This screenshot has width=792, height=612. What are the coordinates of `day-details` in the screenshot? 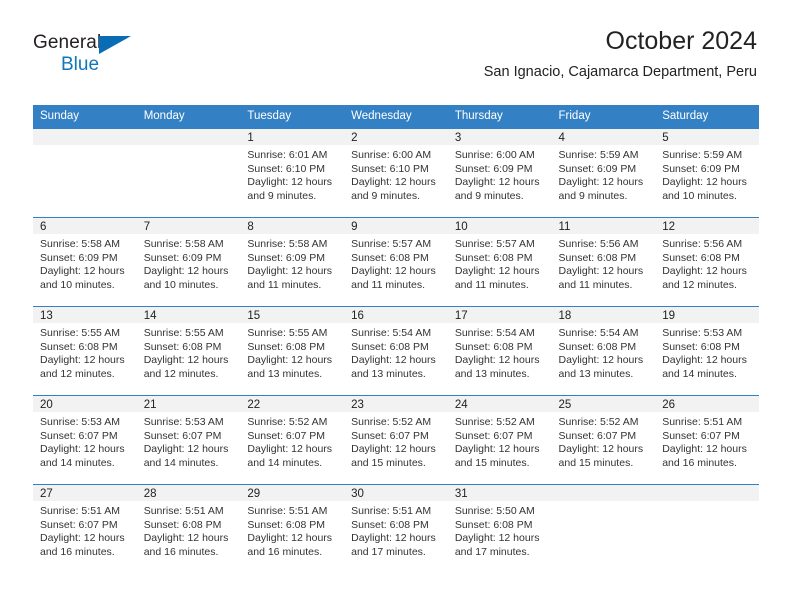 It's located at (604, 503).